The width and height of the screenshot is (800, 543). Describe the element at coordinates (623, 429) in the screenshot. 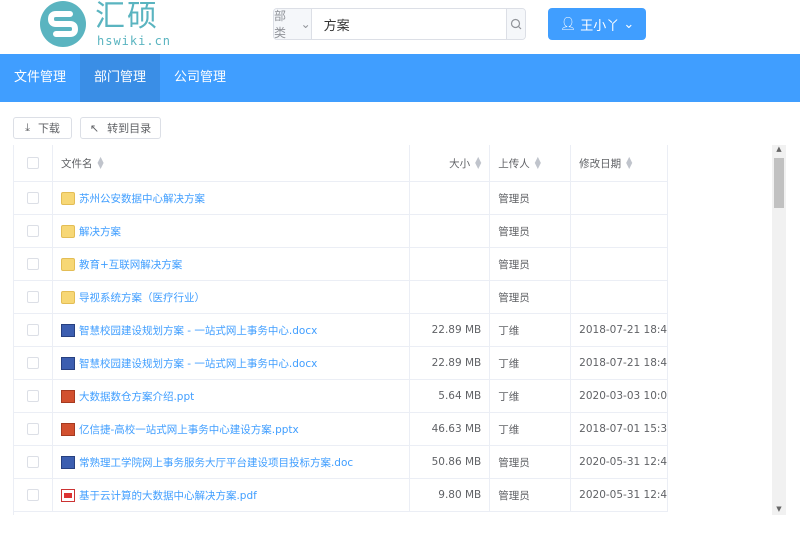

I see `modified-date: 2018-07-01 15:32` at that location.